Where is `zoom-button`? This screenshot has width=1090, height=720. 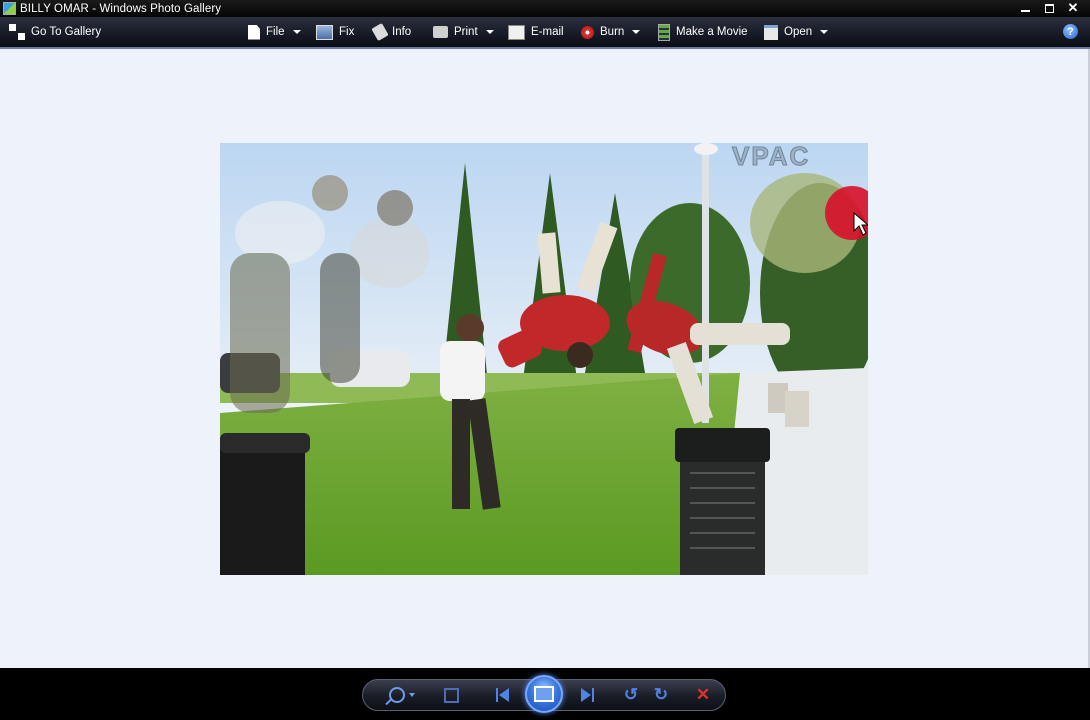 zoom-button is located at coordinates (402, 695).